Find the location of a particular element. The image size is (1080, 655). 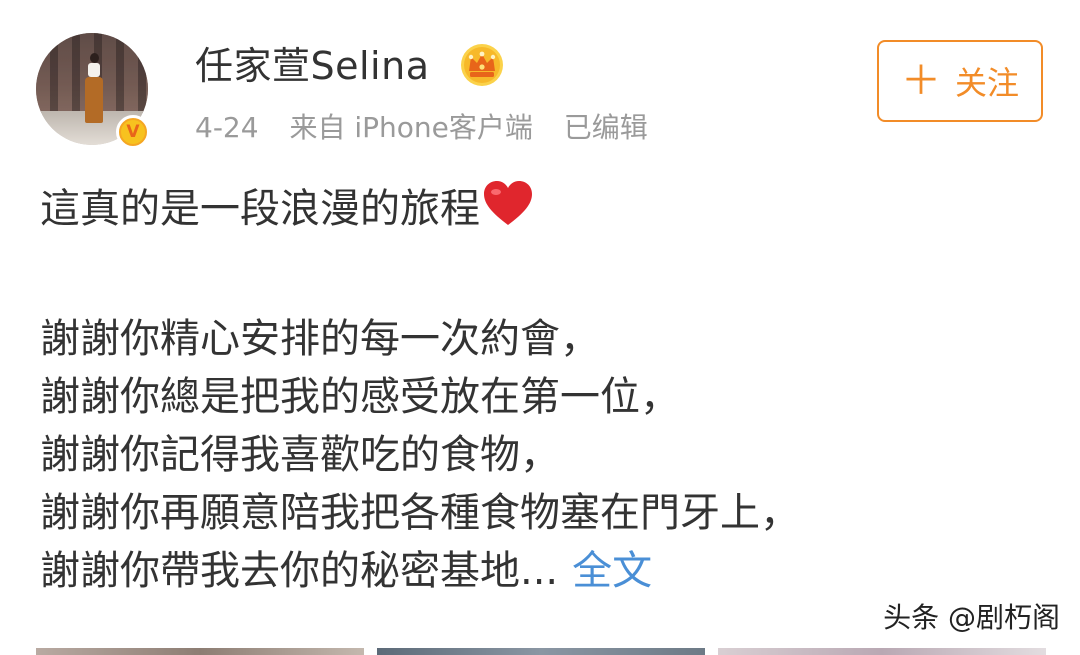

post-line: 謝謝你總是把我的感受放在第一位， is located at coordinates (360, 397).